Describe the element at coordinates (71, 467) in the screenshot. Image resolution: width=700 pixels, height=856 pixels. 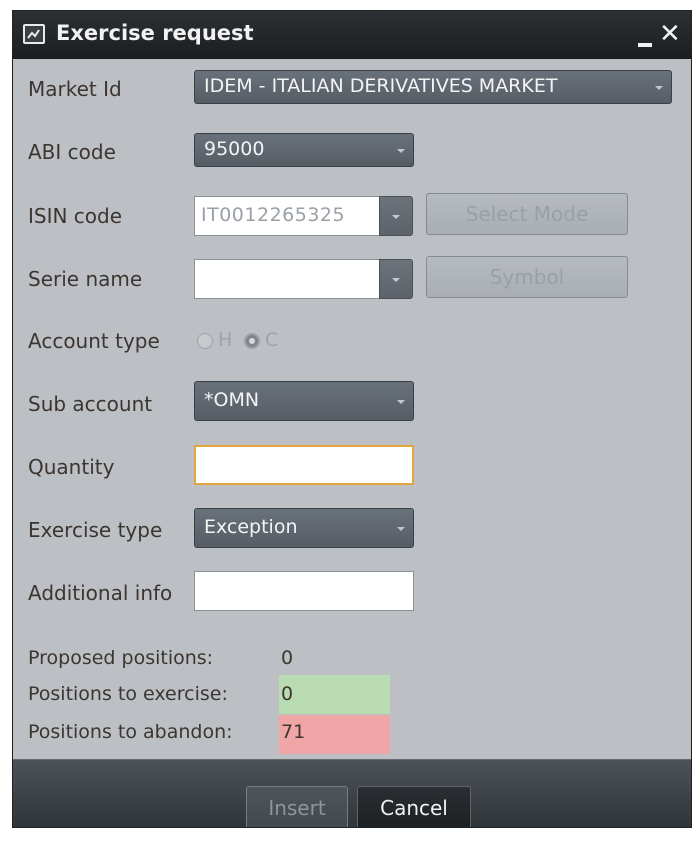
I see `quantity-label: Quantity` at that location.